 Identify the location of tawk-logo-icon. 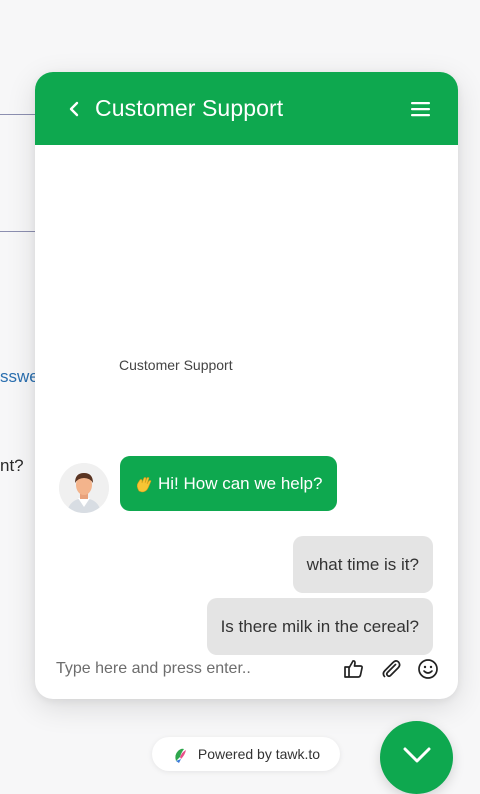
(180, 754).